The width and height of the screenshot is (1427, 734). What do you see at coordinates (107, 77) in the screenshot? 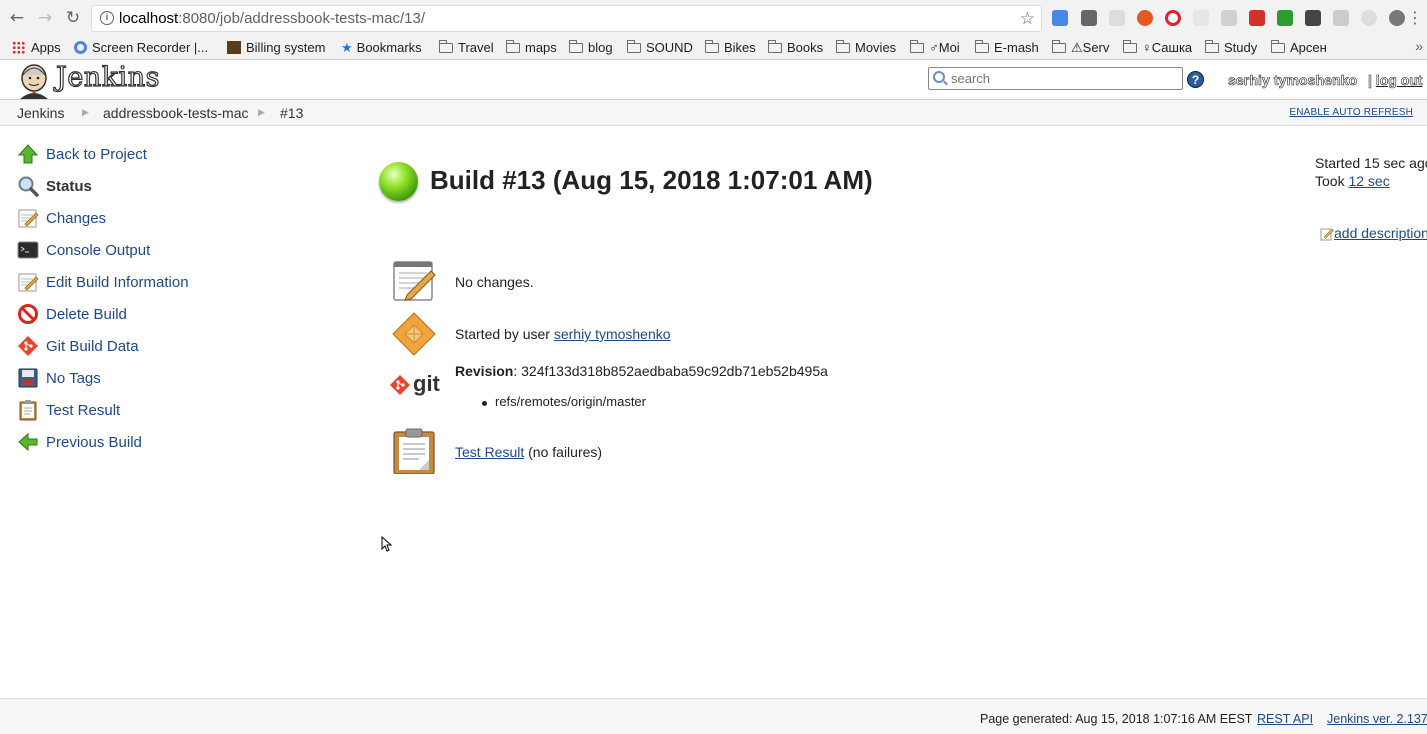
I see `jenkins-title: Jenkins` at bounding box center [107, 77].